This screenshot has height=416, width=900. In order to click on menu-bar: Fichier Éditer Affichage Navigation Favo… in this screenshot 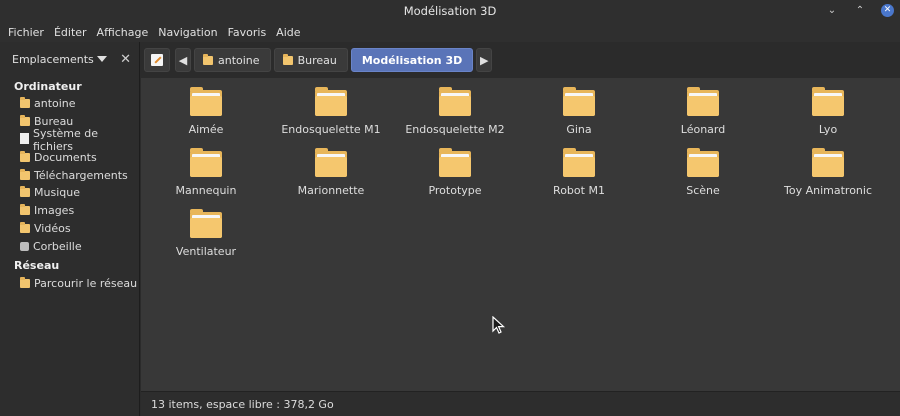, I will do `click(450, 32)`.